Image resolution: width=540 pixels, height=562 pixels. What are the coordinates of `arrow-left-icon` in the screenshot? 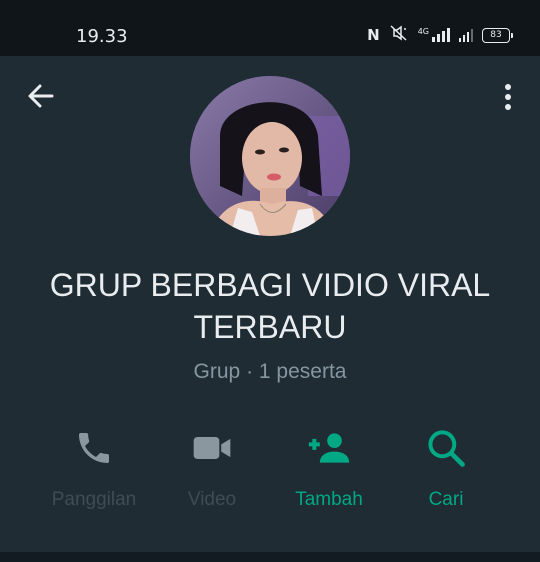 It's located at (41, 96).